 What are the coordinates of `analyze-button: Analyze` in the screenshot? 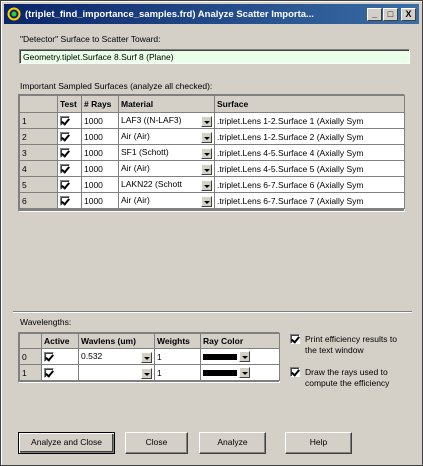 It's located at (232, 443).